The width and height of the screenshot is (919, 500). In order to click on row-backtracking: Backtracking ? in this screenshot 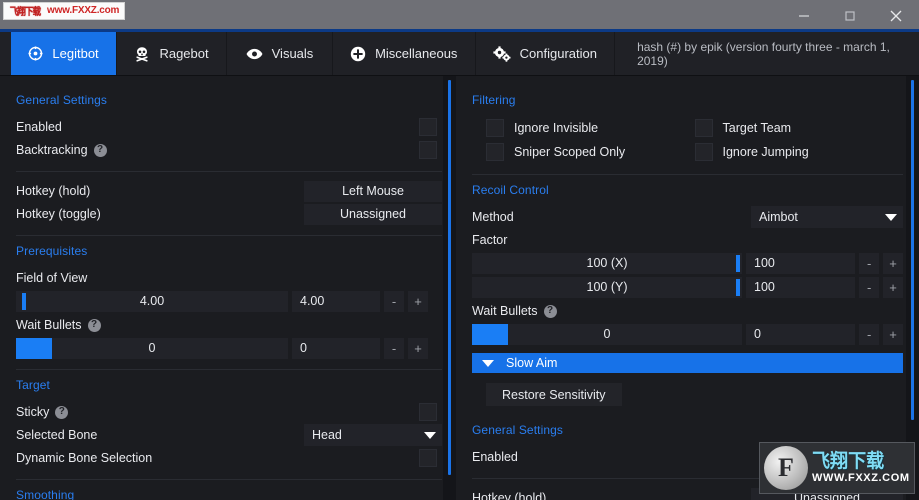, I will do `click(229, 150)`.